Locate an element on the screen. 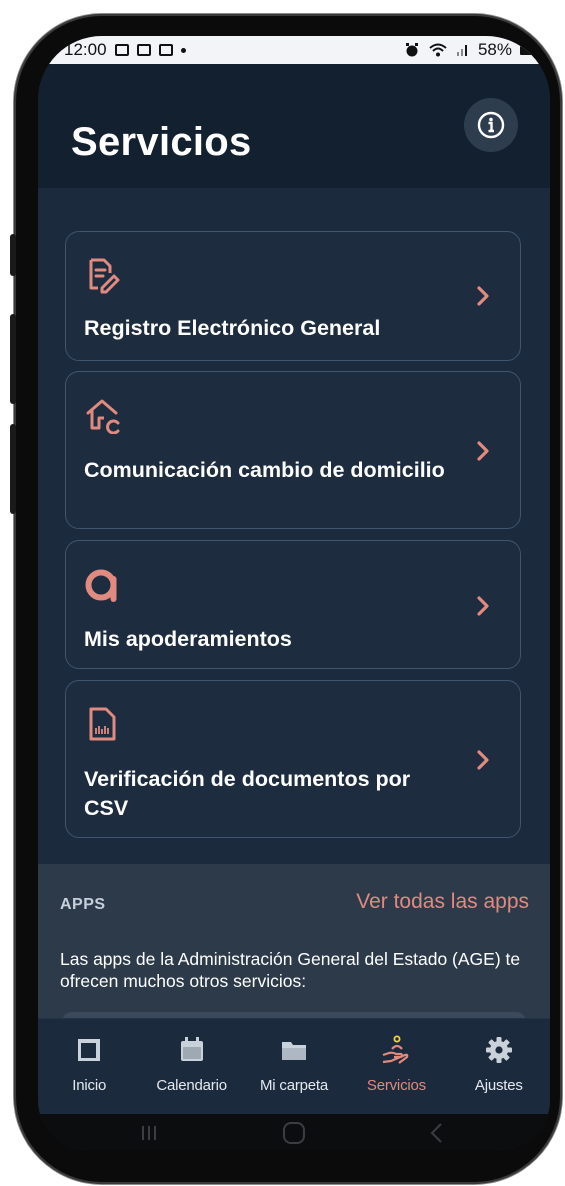  folder-icon is located at coordinates (294, 1051).